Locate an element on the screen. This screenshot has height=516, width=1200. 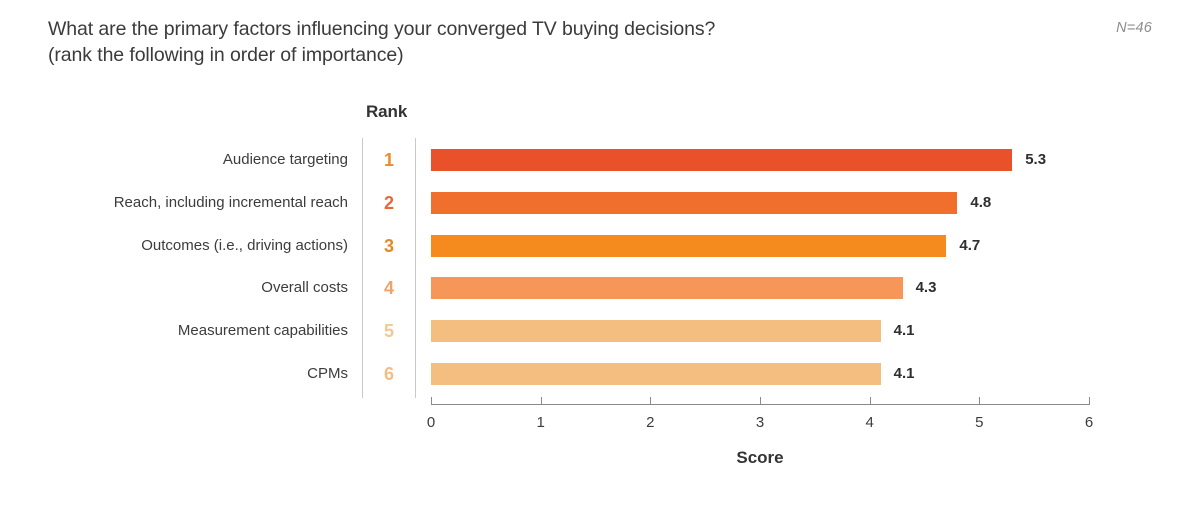
x-axis-tick-label: 2 is located at coordinates (650, 422).